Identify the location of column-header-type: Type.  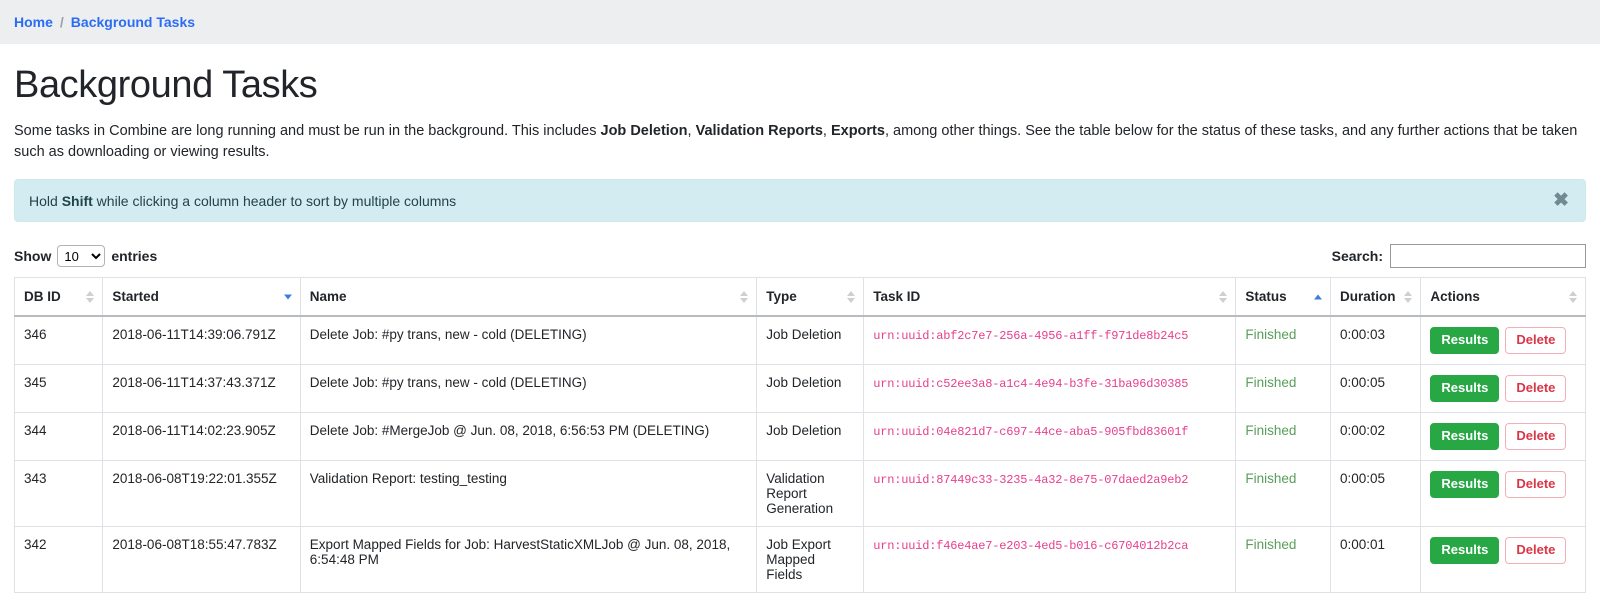
(810, 297).